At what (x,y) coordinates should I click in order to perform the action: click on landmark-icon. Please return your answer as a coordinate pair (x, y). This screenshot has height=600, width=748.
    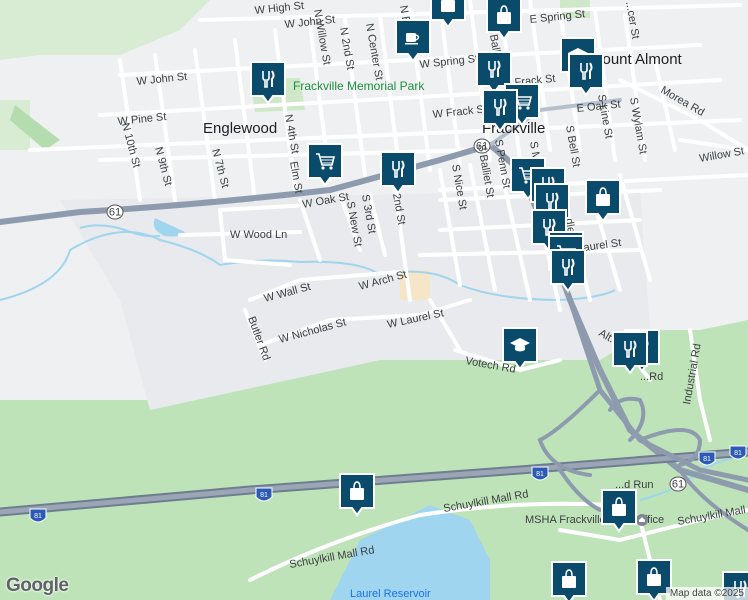
    Looking at the image, I should click on (642, 520).